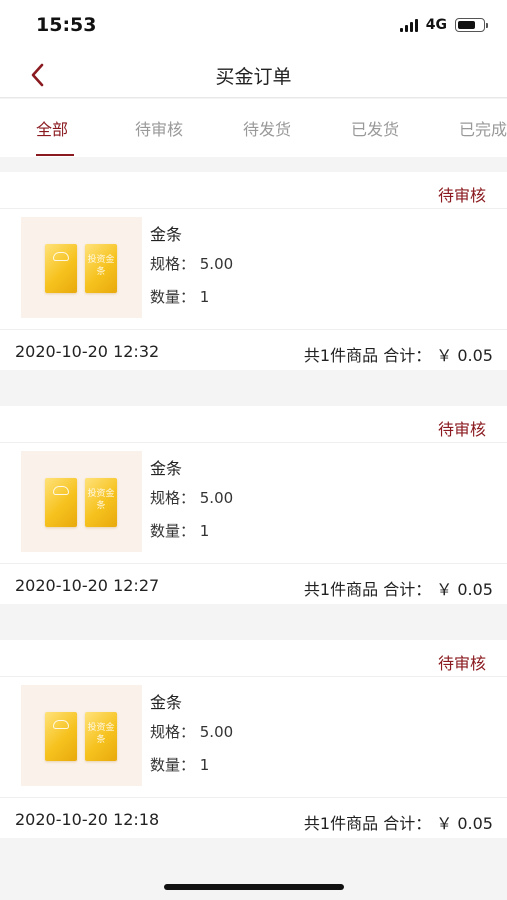 This screenshot has height=900, width=507. Describe the element at coordinates (87, 819) in the screenshot. I see `order-time: 2020-10-20 12:18` at that location.